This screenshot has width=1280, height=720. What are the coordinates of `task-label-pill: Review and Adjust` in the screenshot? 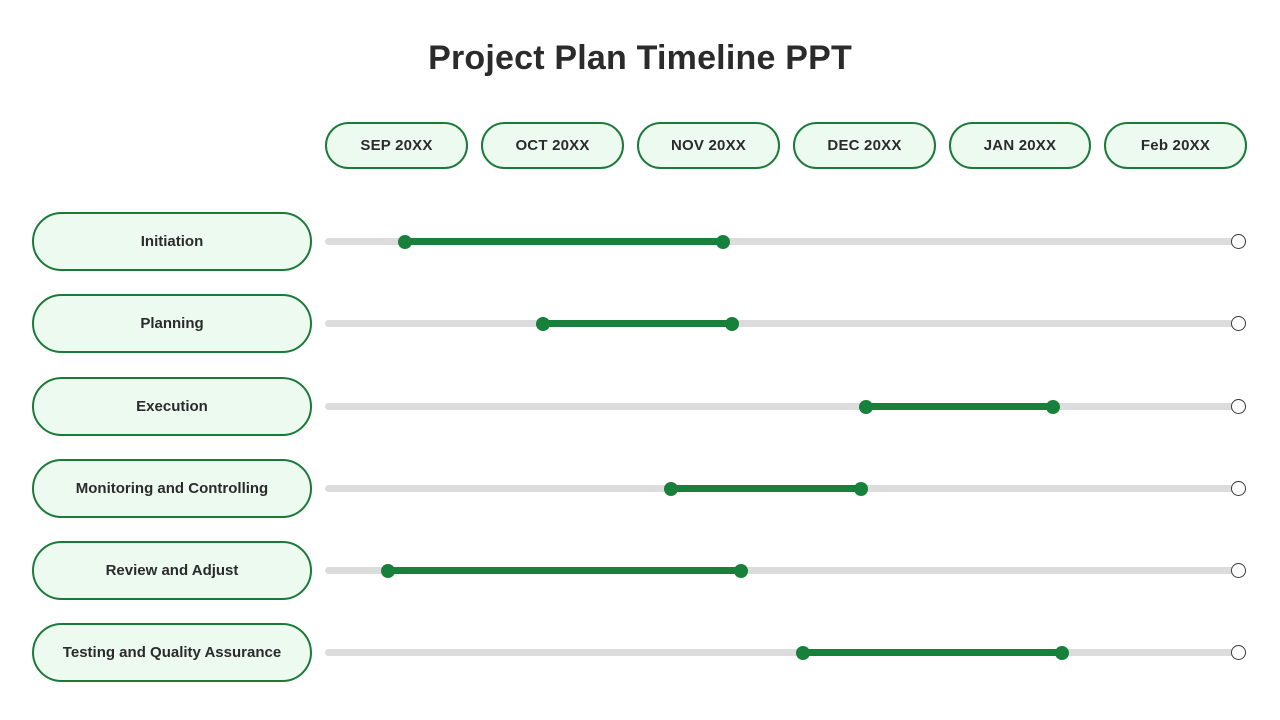 It's located at (172, 570).